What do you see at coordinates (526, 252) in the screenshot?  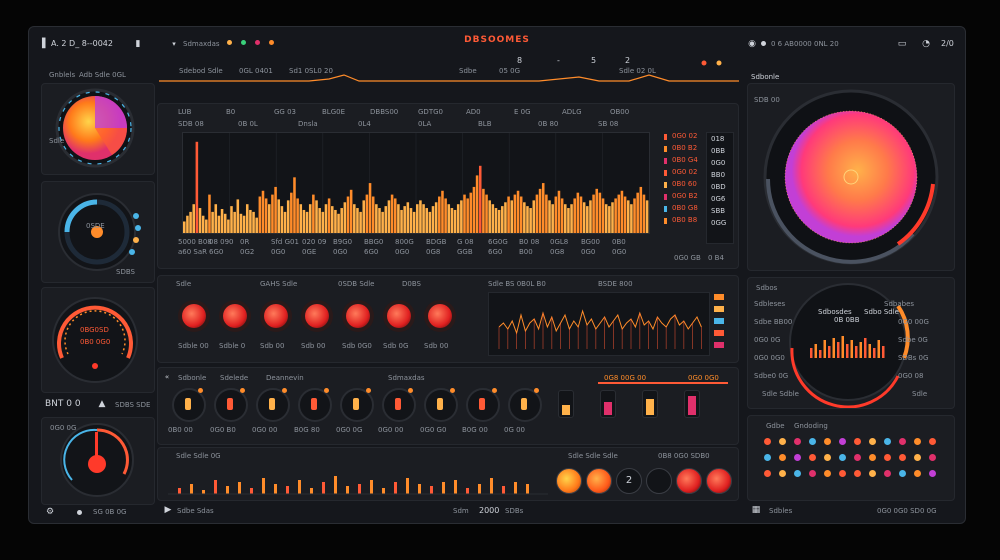 I see `main-x-label-2: B00` at bounding box center [526, 252].